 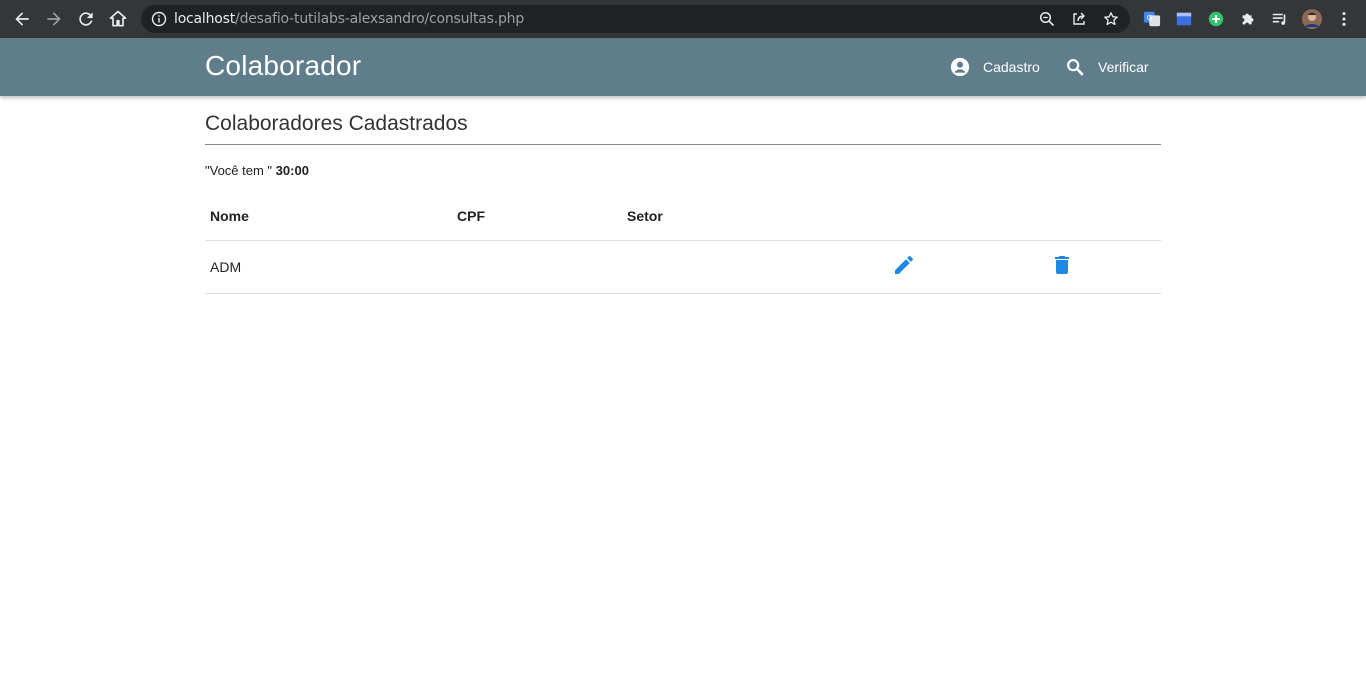 I want to click on zoom-icon, so click(x=1047, y=19).